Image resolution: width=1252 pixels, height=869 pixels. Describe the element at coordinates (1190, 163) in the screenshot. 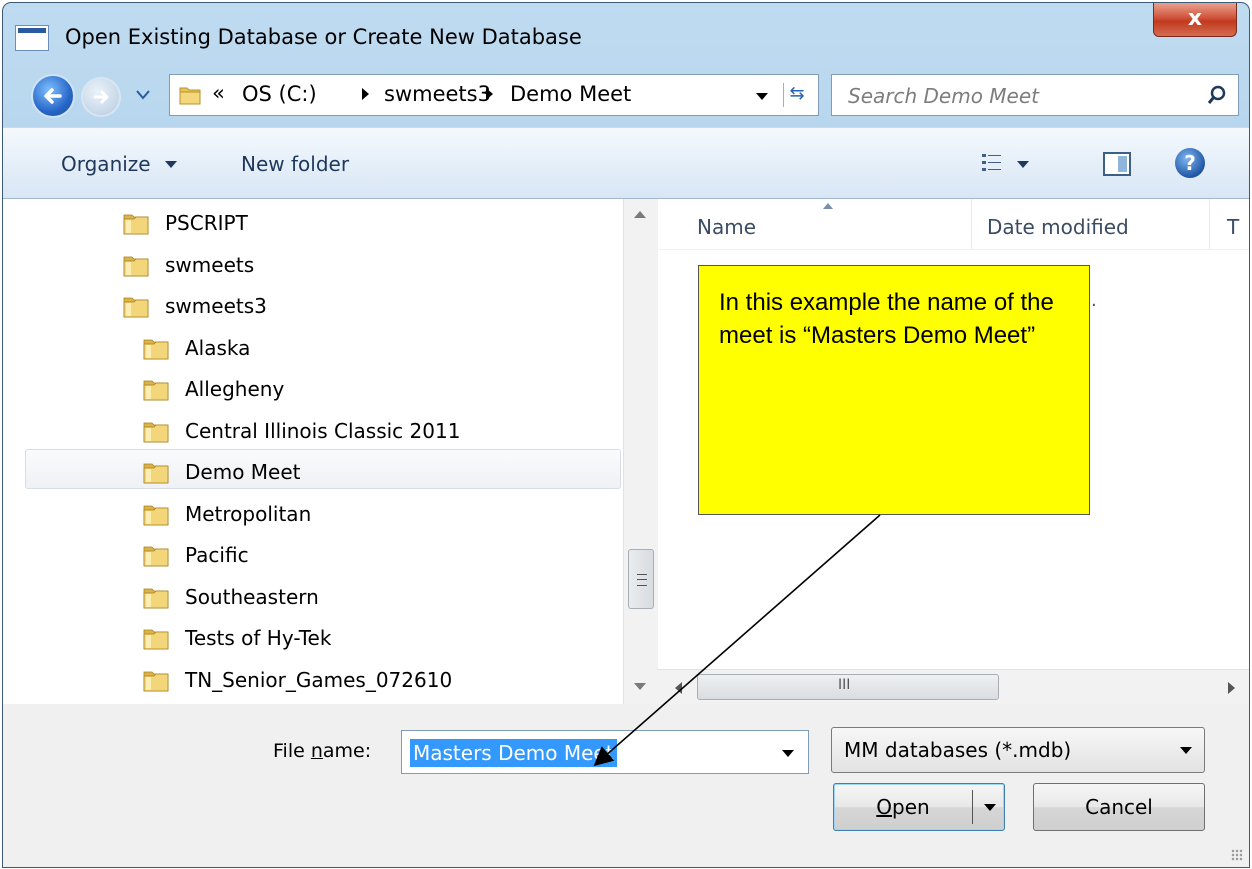

I see `help-icon: ?` at that location.